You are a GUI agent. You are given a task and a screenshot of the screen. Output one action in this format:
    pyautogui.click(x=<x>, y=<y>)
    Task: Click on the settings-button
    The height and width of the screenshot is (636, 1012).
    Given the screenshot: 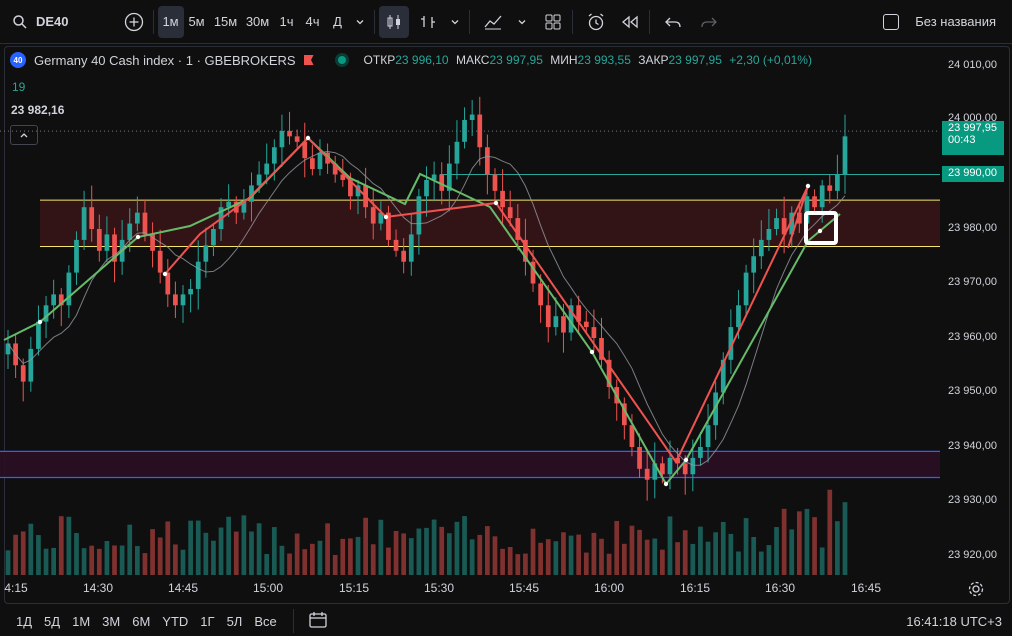 What is the action you would take?
    pyautogui.click(x=976, y=589)
    